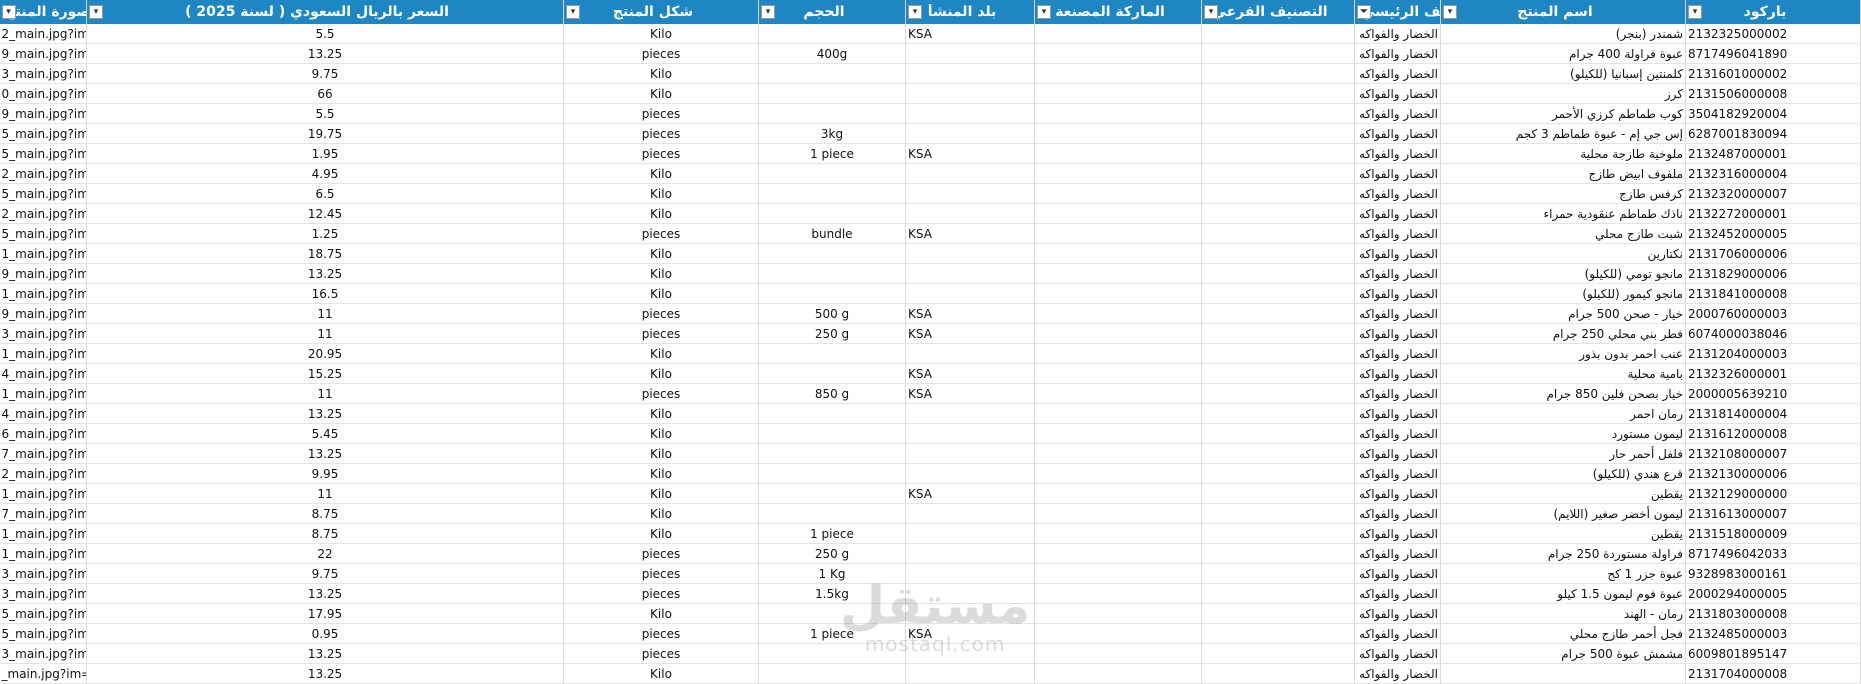 This screenshot has width=1861, height=684. What do you see at coordinates (1563, 613) in the screenshot?
I see `cell-name: رمان - الهند` at bounding box center [1563, 613].